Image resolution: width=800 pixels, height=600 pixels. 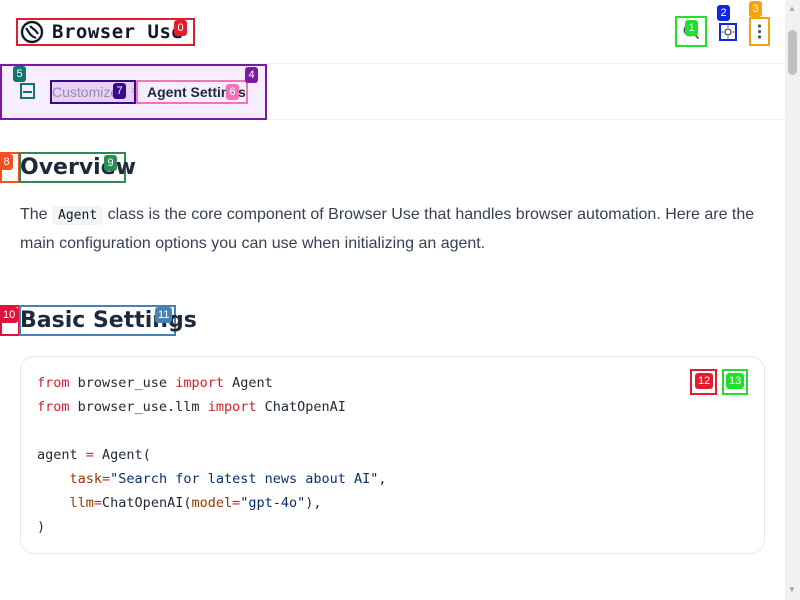 I want to click on element-tag-9: 9, so click(x=110, y=163).